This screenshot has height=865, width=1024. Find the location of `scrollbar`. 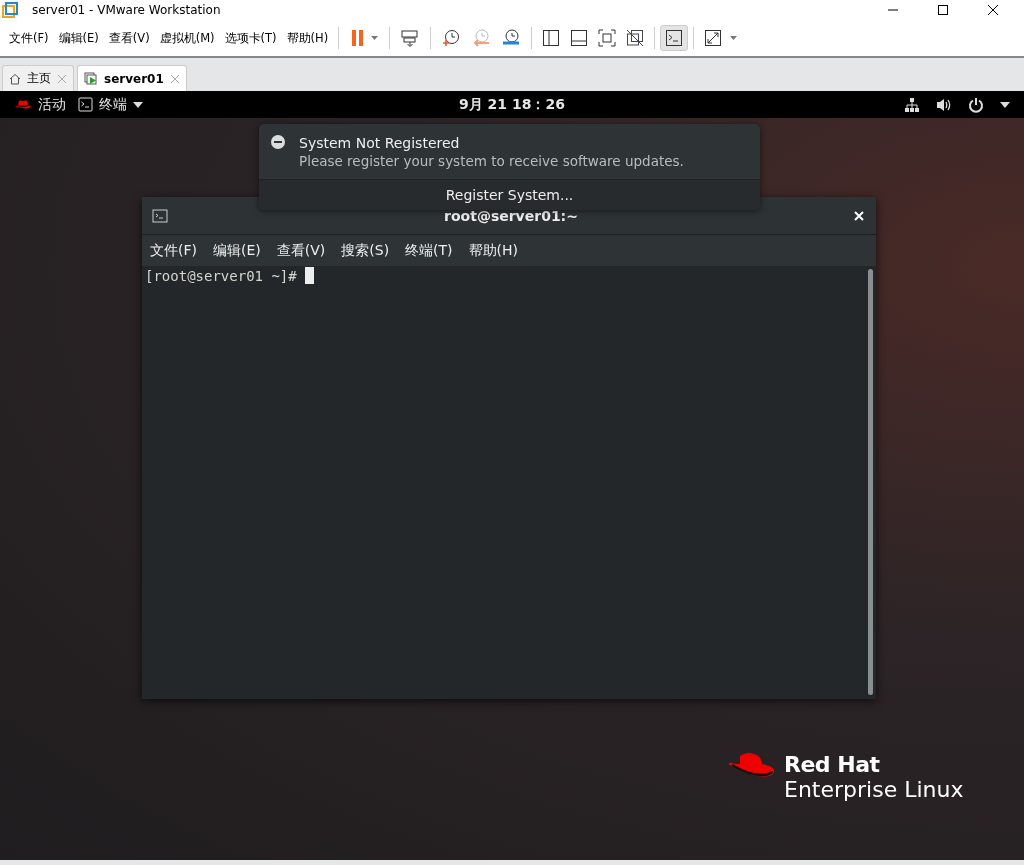

scrollbar is located at coordinates (870, 482).